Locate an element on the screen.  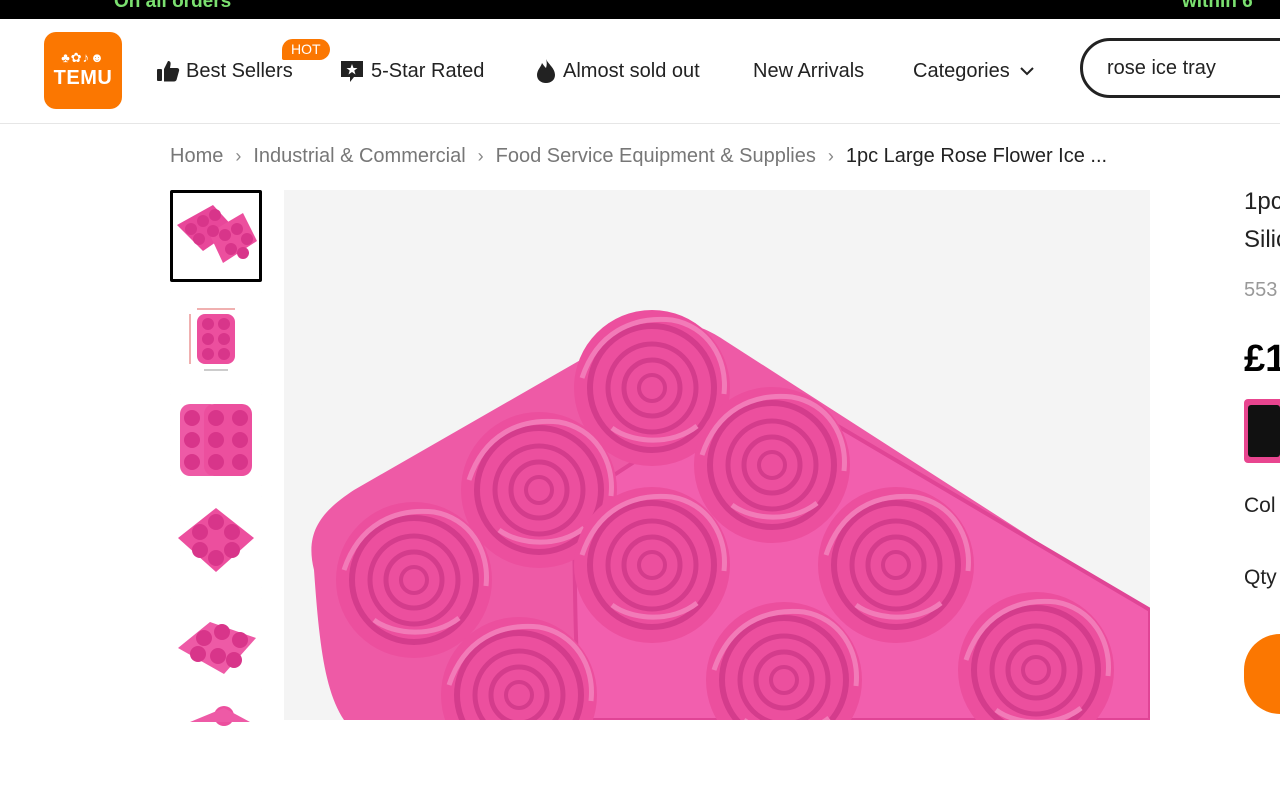
nav-almost-sold-out-label: Almost sold out is located at coordinates (631, 70).